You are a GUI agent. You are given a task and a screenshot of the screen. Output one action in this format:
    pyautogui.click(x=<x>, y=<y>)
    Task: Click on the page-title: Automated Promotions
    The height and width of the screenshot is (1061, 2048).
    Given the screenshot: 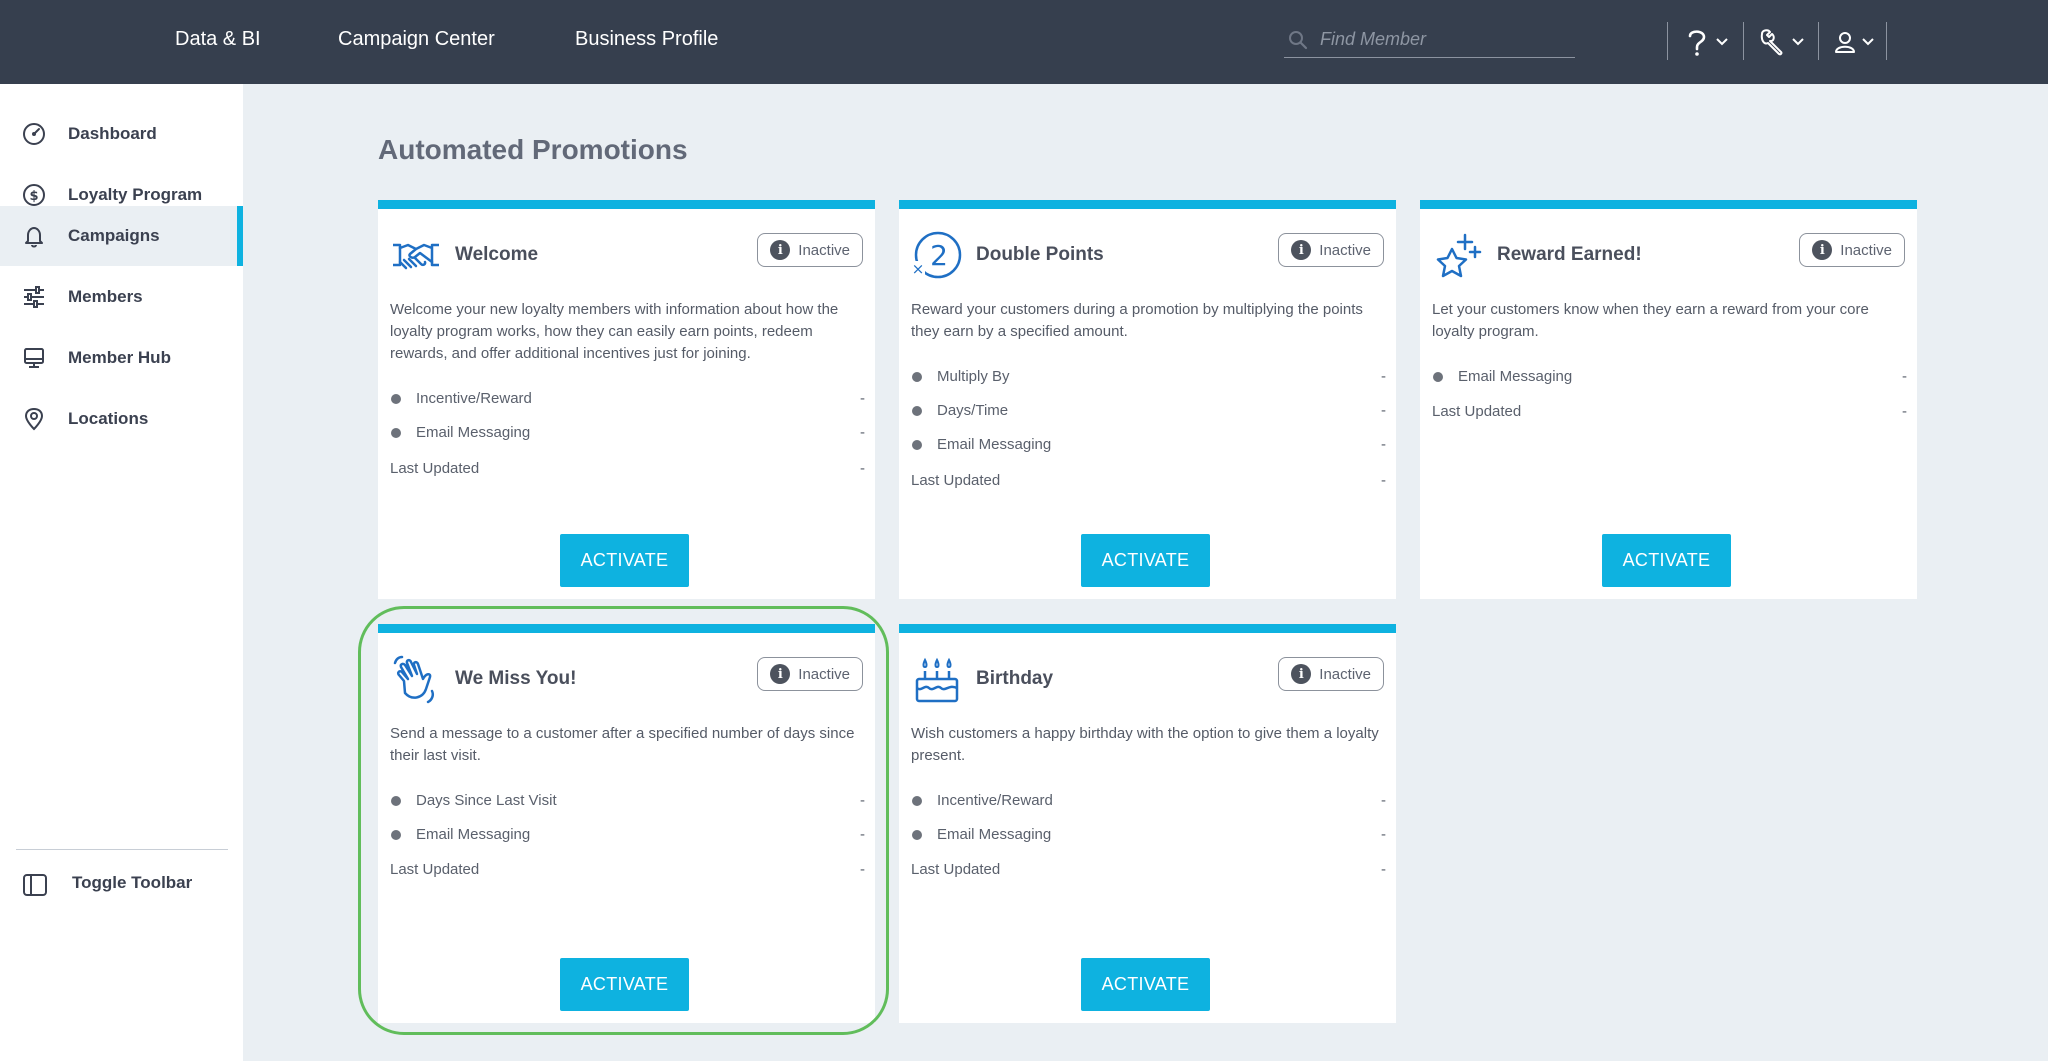 What is the action you would take?
    pyautogui.click(x=533, y=149)
    